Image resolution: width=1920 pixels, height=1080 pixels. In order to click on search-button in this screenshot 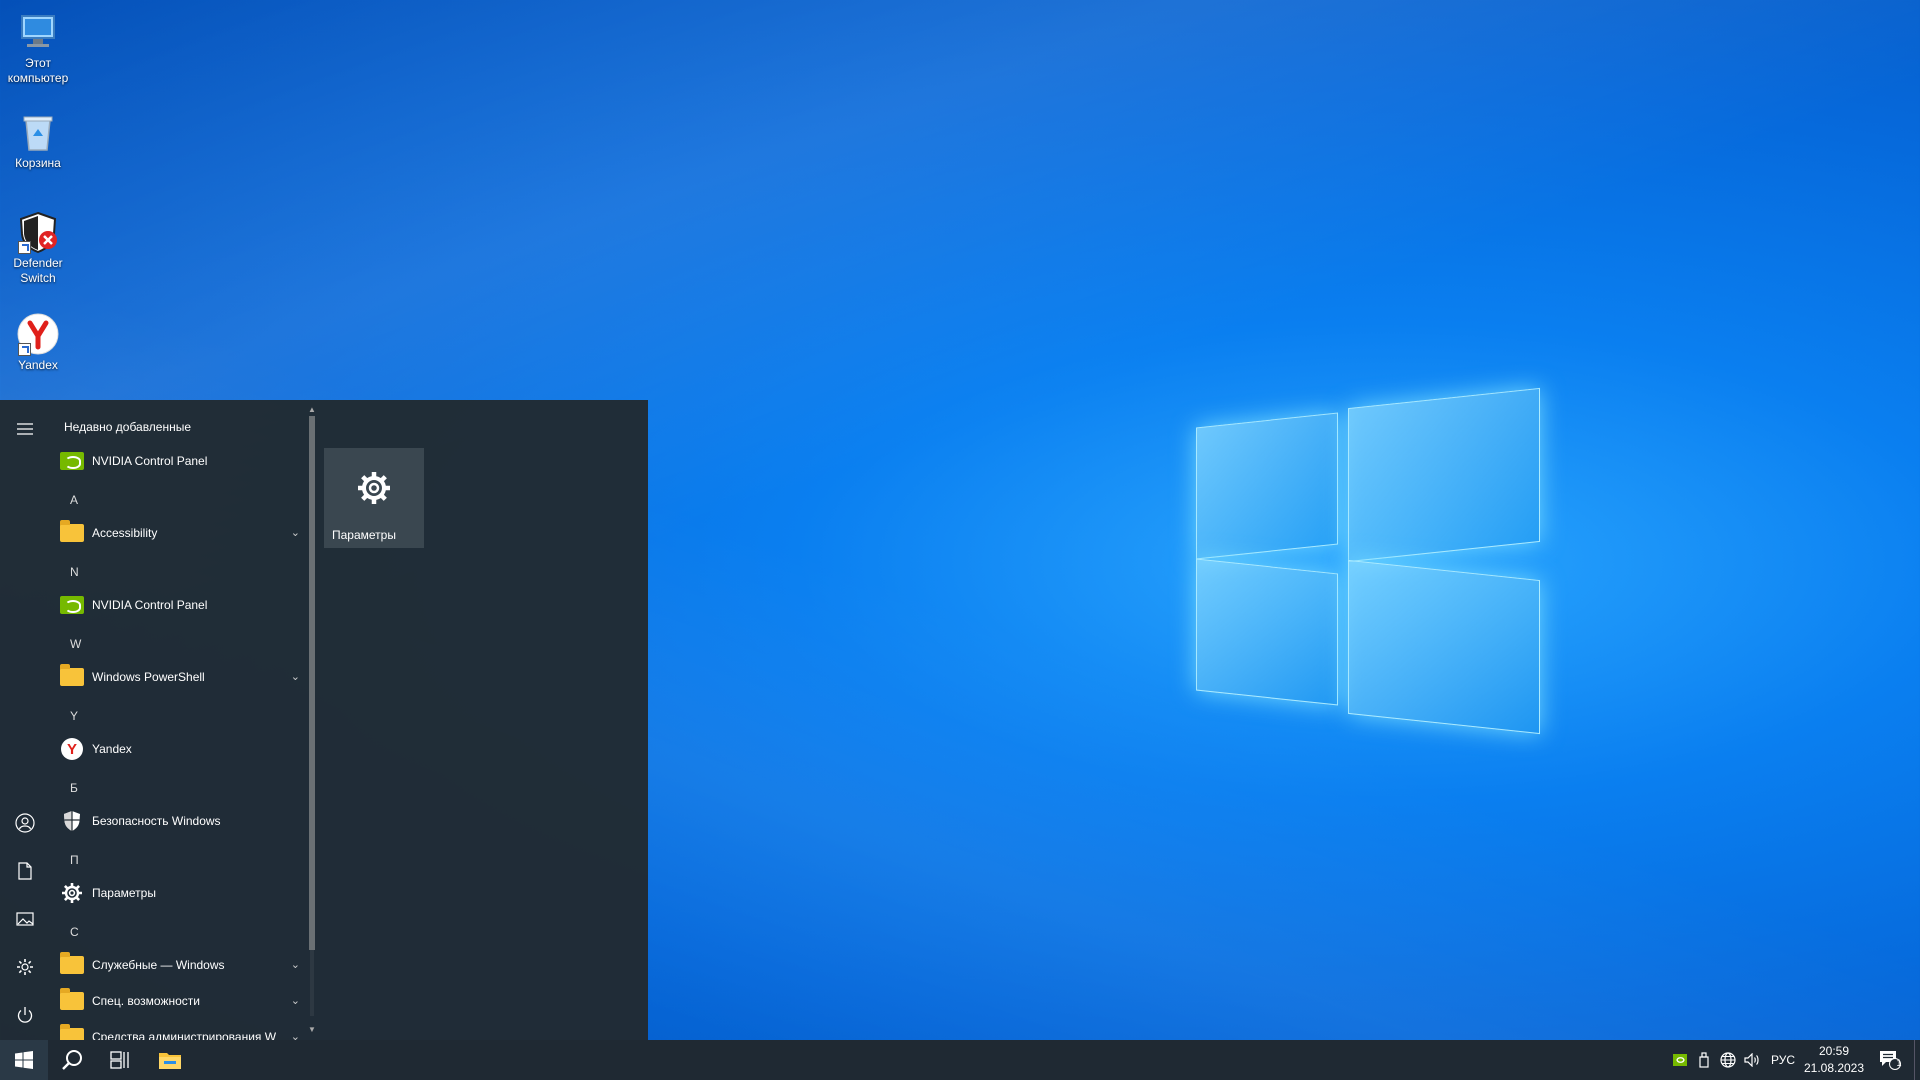, I will do `click(72, 1060)`.